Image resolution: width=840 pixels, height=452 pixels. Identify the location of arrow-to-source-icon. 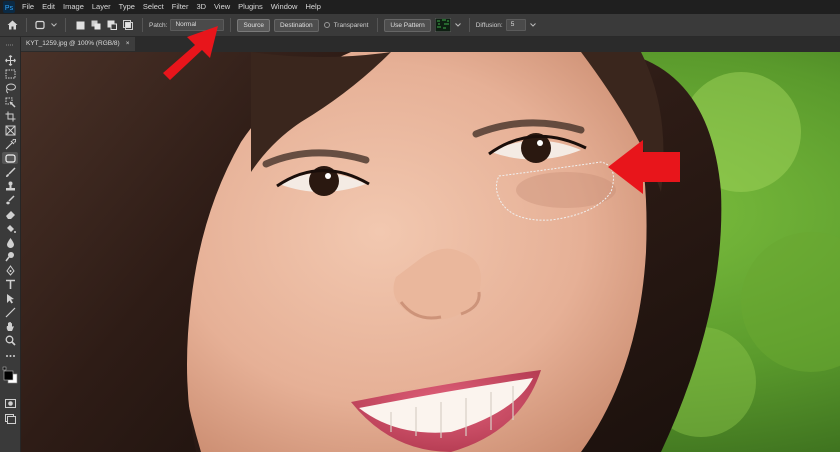
(190, 53).